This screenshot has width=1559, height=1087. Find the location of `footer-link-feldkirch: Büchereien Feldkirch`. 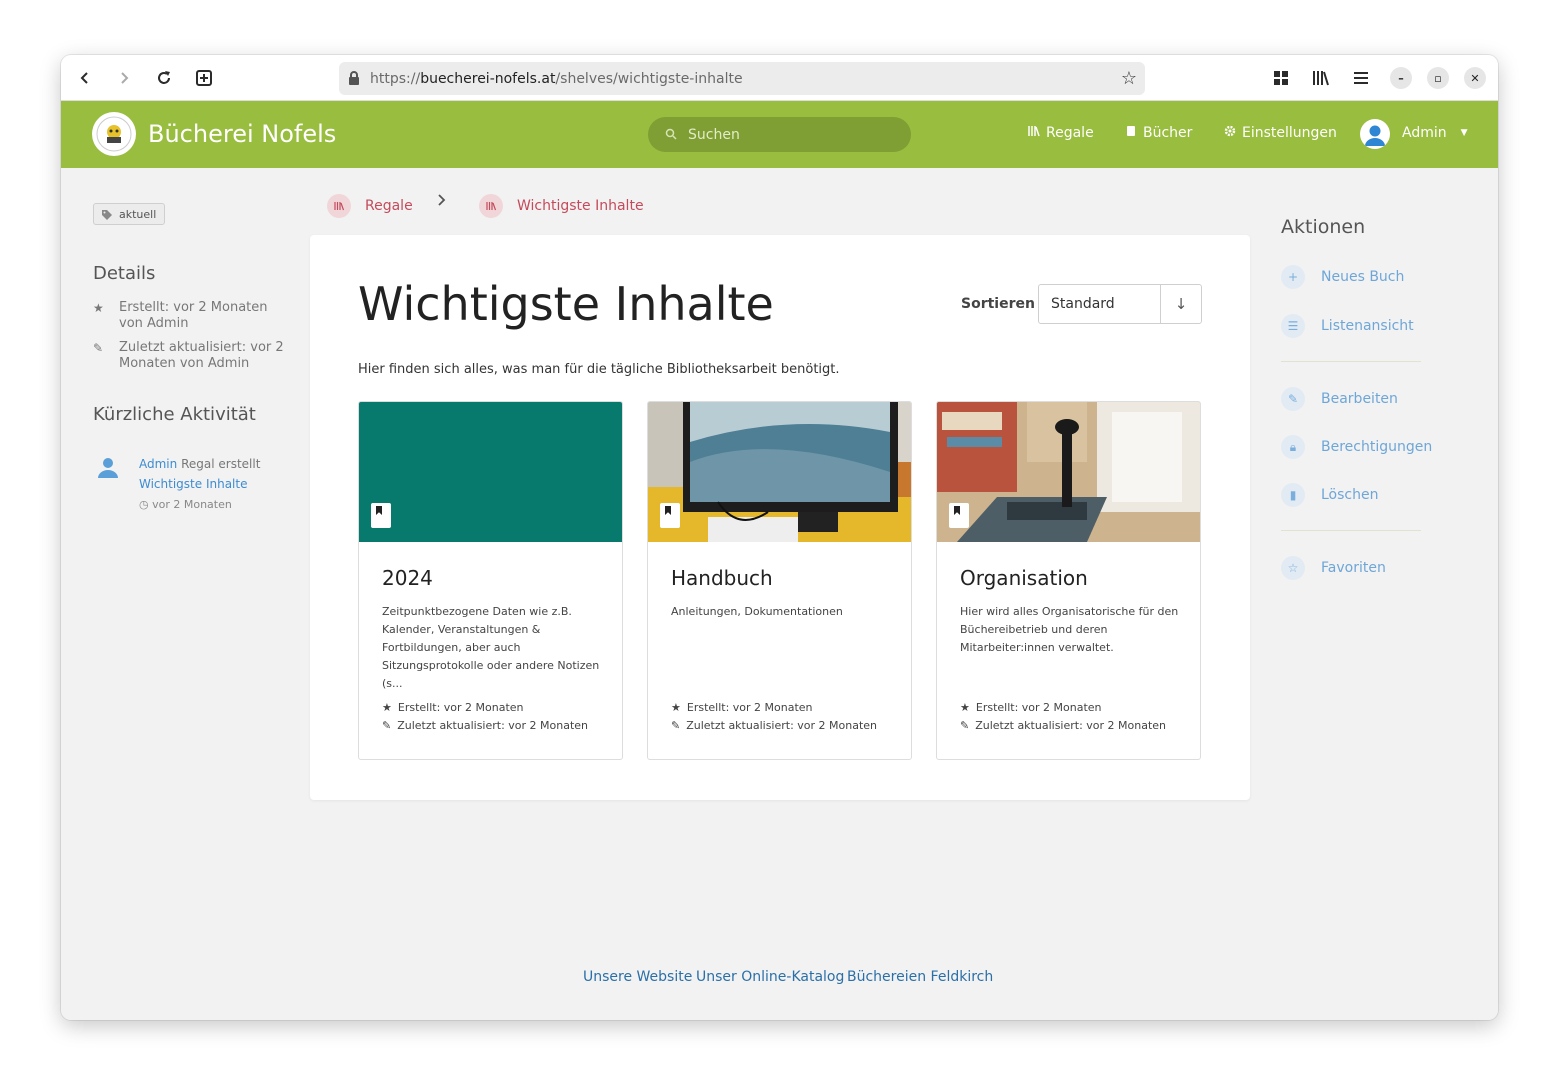

footer-link-feldkirch: Büchereien Feldkirch is located at coordinates (920, 977).